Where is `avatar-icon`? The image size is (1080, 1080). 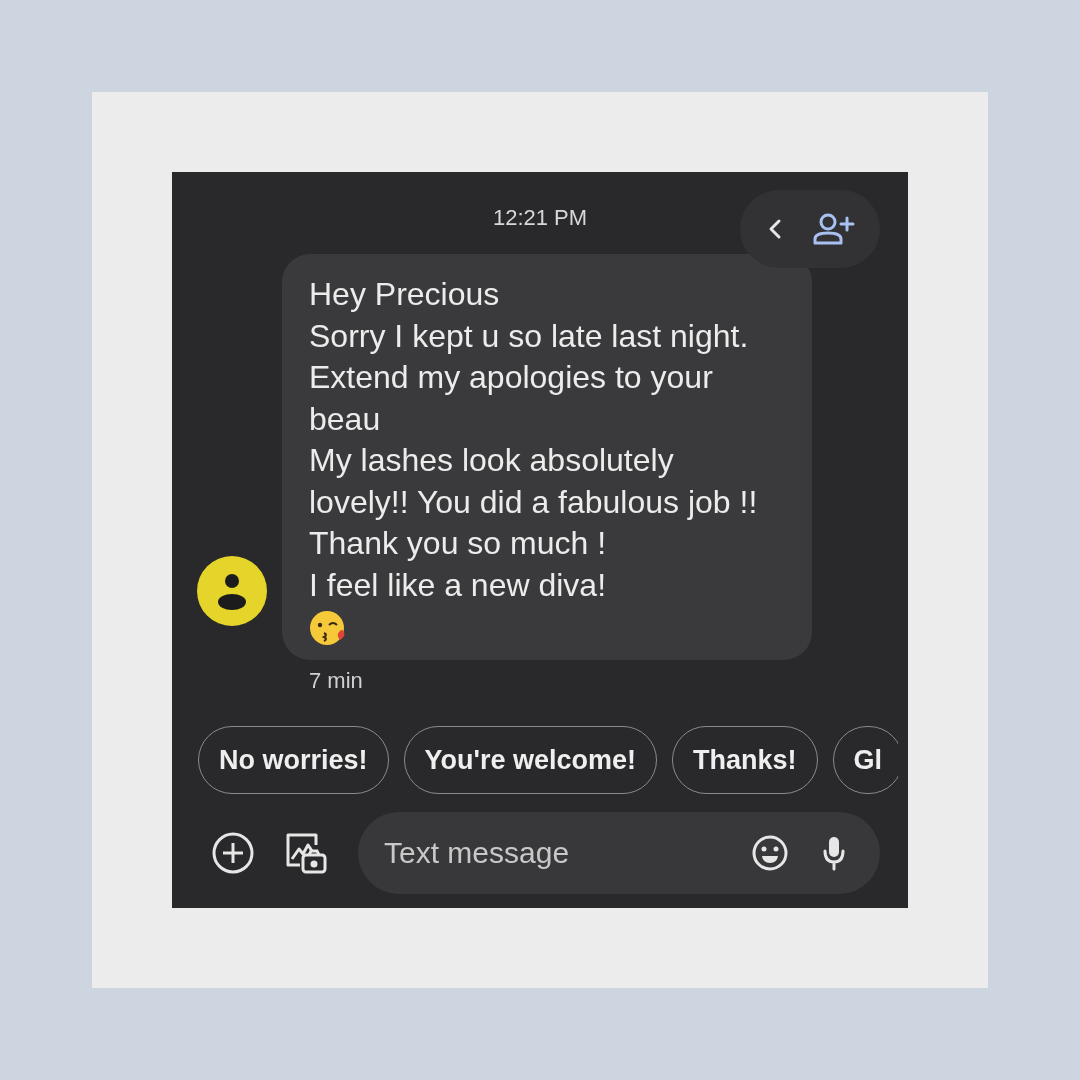 avatar-icon is located at coordinates (232, 591).